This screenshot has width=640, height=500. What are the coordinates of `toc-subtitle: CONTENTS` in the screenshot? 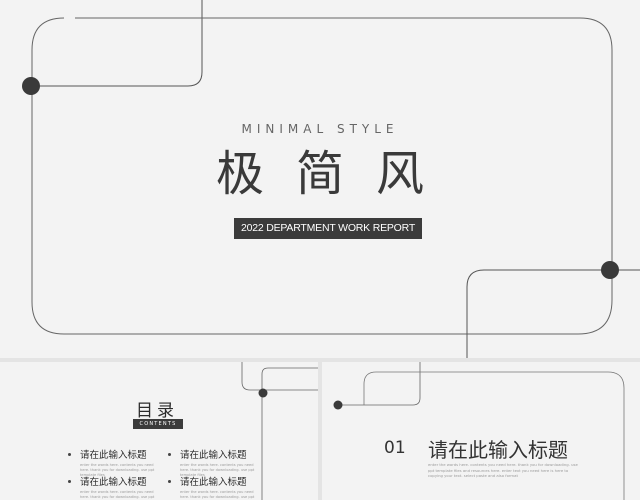 It's located at (158, 424).